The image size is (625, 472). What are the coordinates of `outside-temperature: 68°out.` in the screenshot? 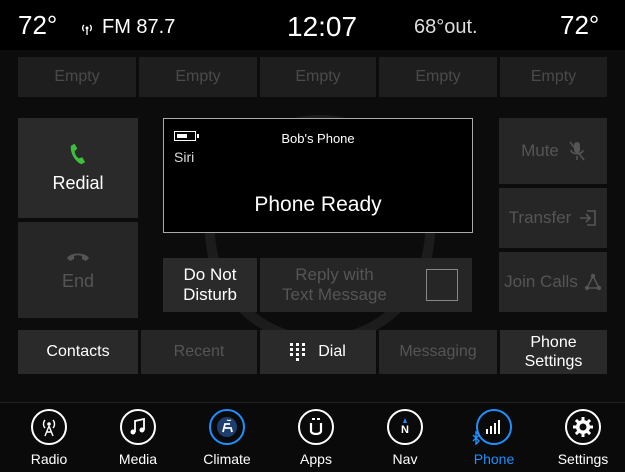 It's located at (446, 27).